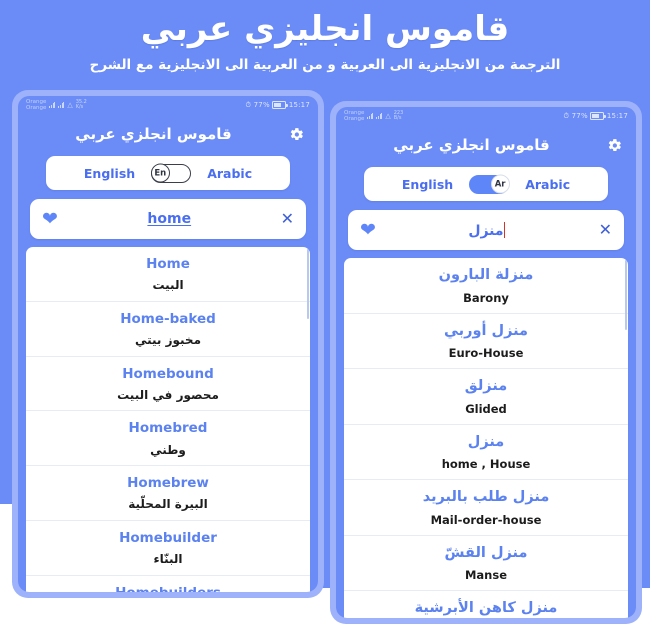 The image size is (650, 624). What do you see at coordinates (168, 483) in the screenshot?
I see `result-term: Homebrew` at bounding box center [168, 483].